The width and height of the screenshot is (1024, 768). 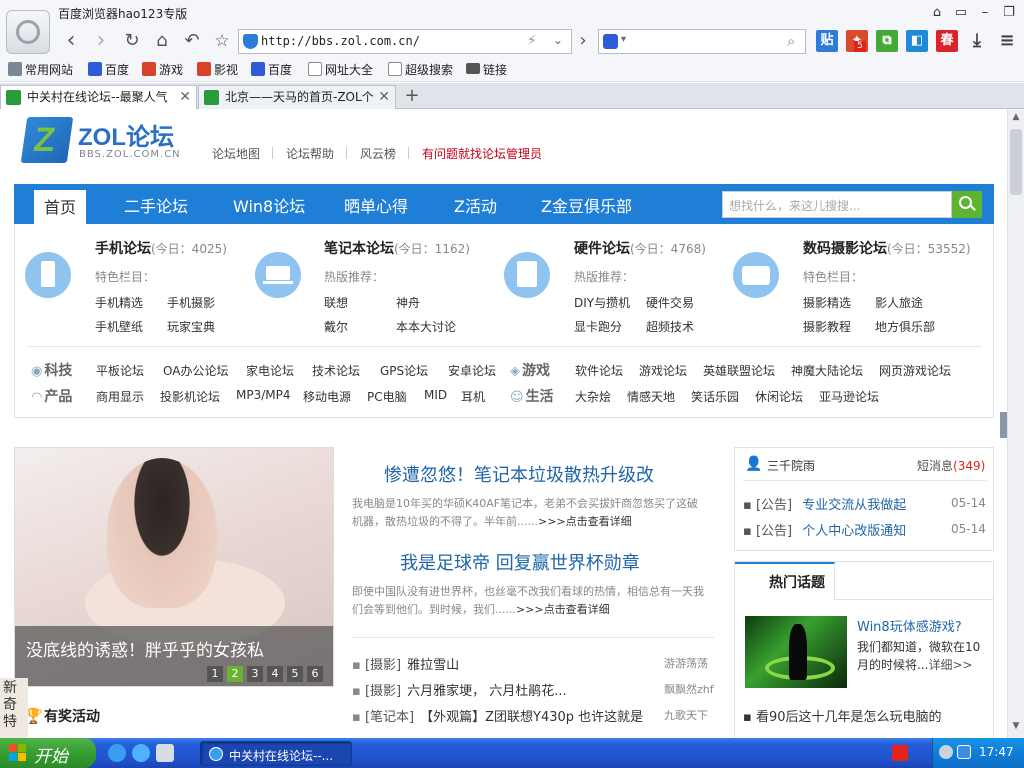 What do you see at coordinates (598, 326) in the screenshot?
I see `forum-link: 显卡跑分` at bounding box center [598, 326].